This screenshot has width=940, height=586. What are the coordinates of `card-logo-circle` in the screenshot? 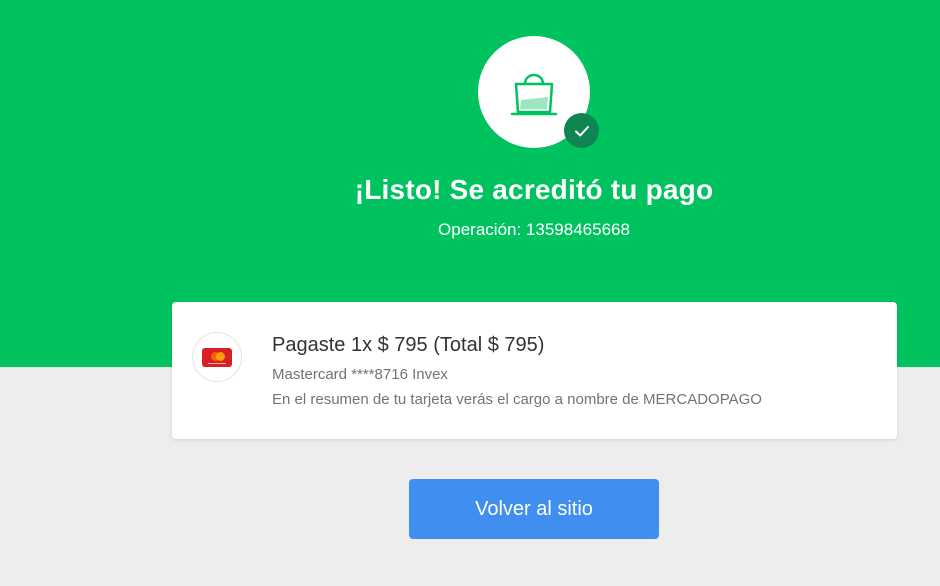 It's located at (217, 357).